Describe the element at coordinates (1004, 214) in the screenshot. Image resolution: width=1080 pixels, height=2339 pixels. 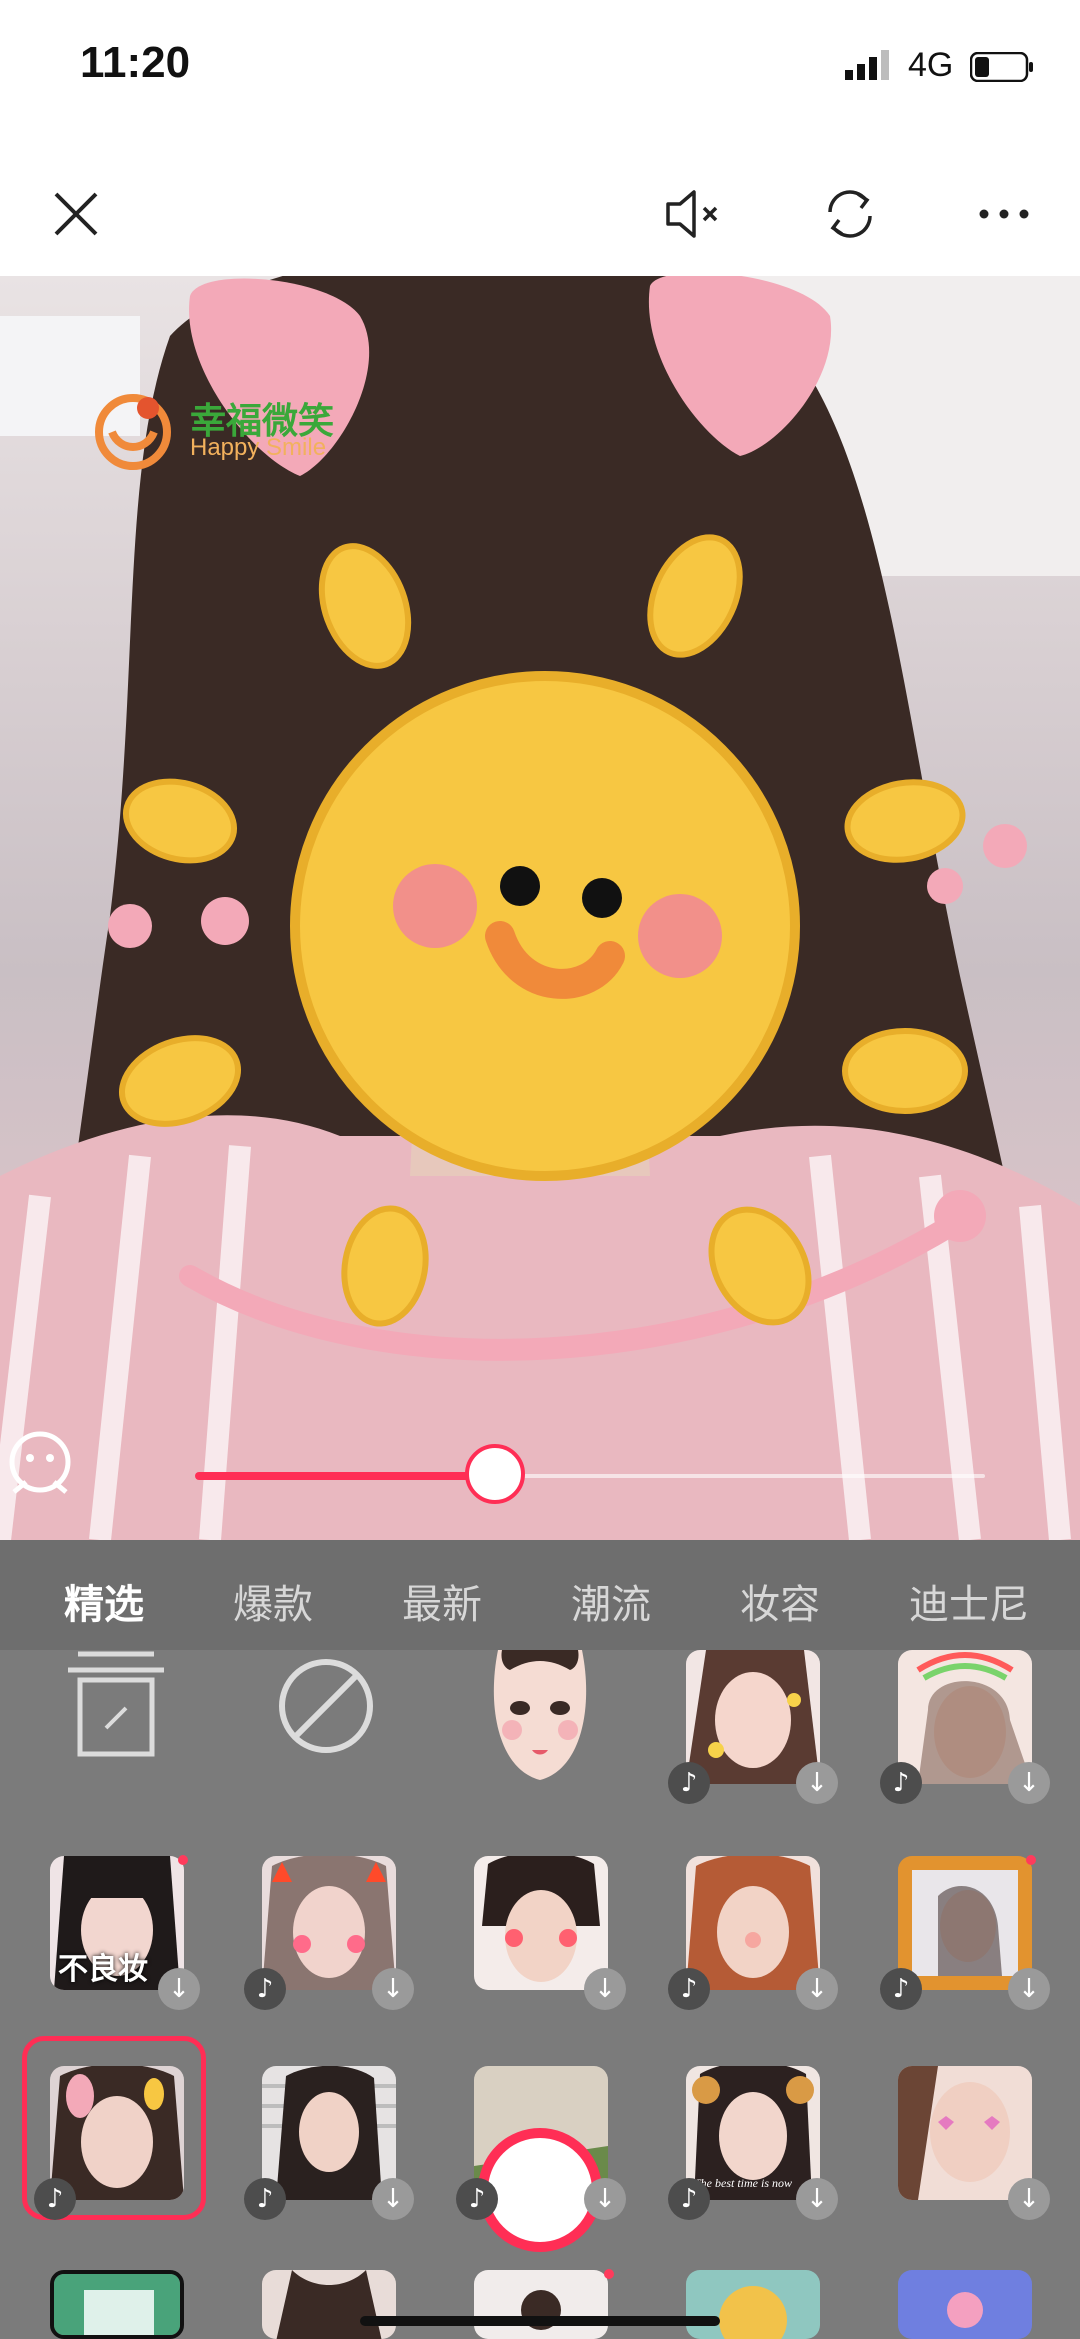
I see `more-icon` at that location.